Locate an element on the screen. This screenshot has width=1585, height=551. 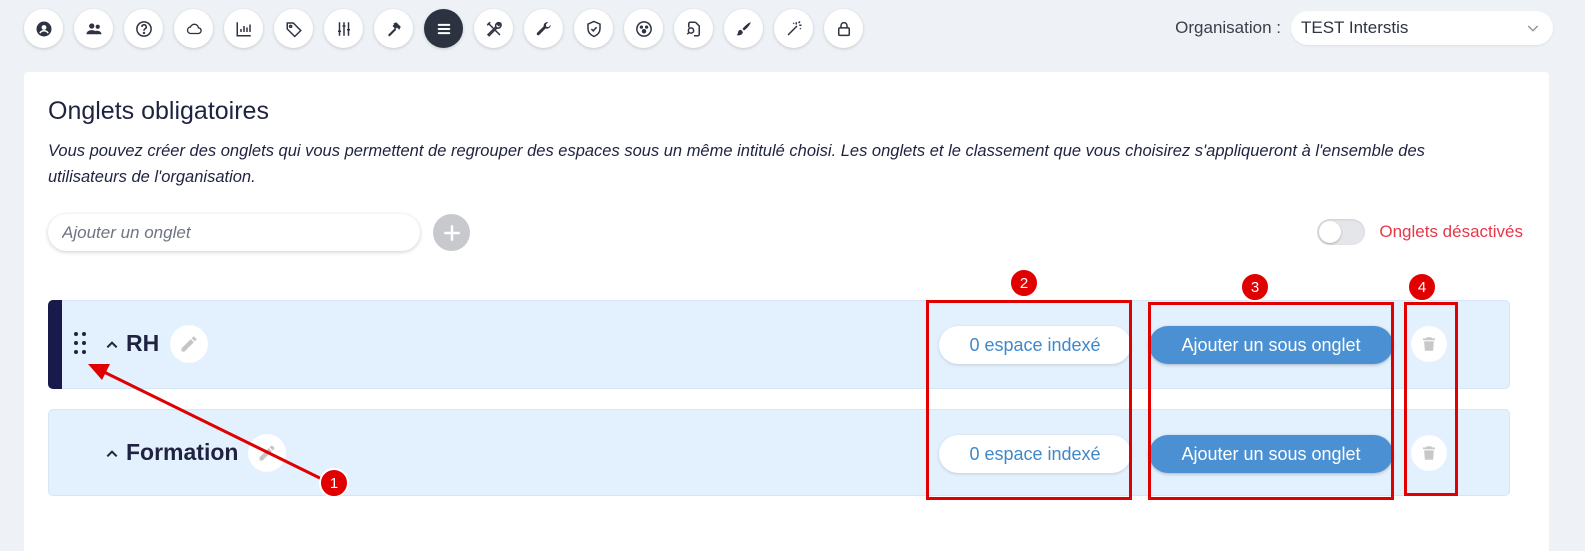
add-tab-row is located at coordinates (259, 232).